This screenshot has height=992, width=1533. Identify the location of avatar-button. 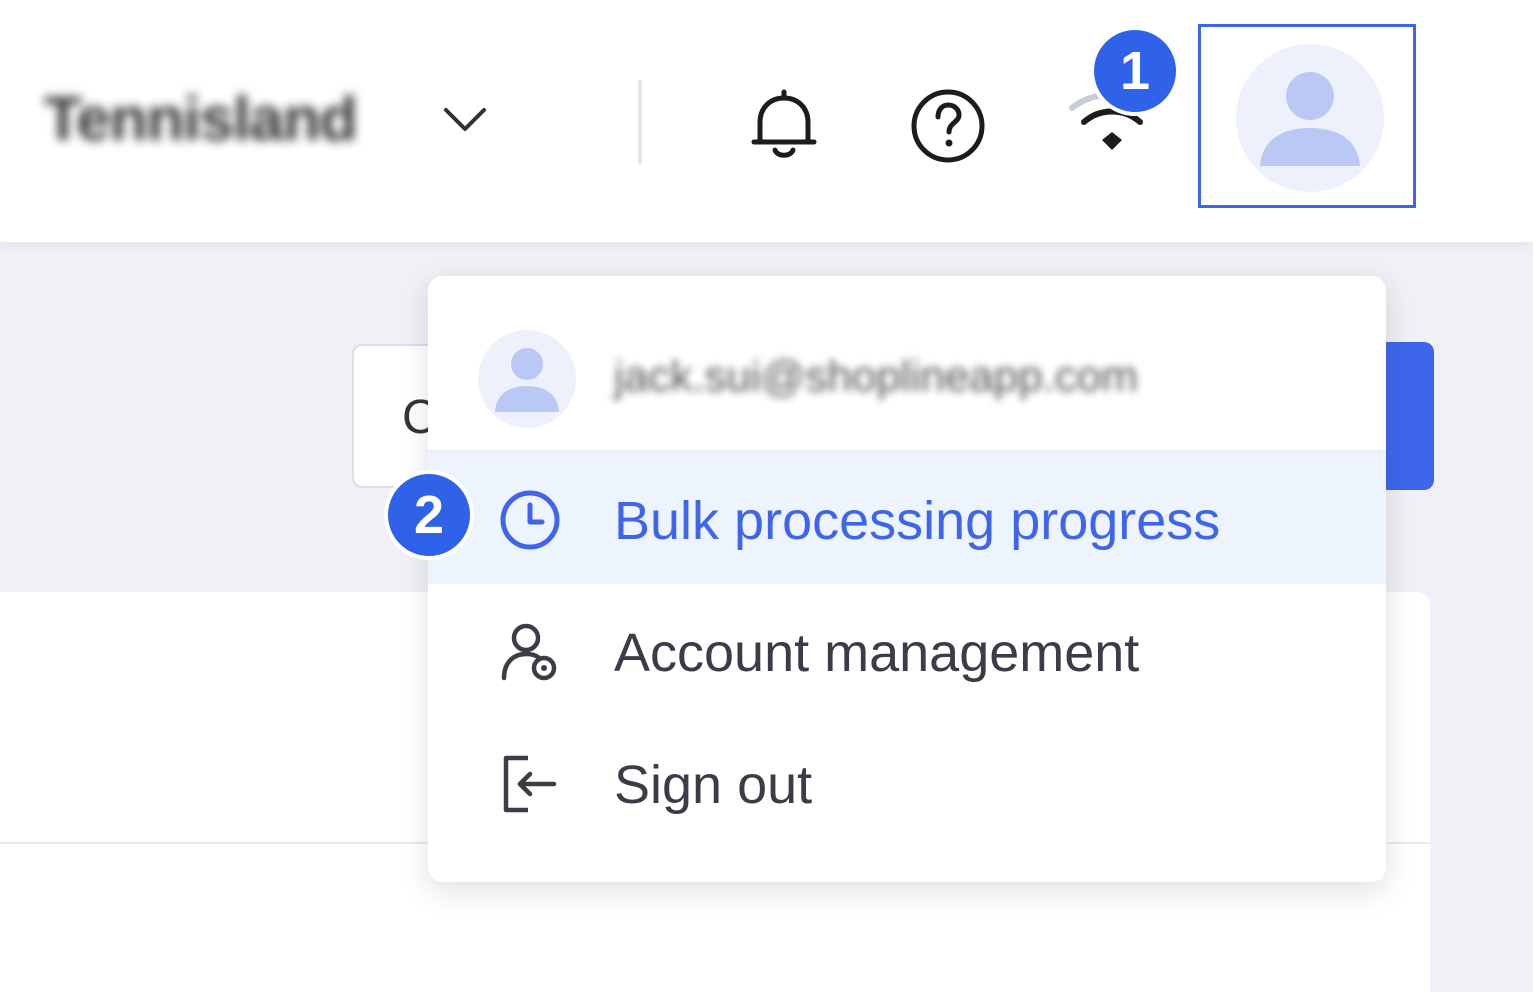
(1307, 116).